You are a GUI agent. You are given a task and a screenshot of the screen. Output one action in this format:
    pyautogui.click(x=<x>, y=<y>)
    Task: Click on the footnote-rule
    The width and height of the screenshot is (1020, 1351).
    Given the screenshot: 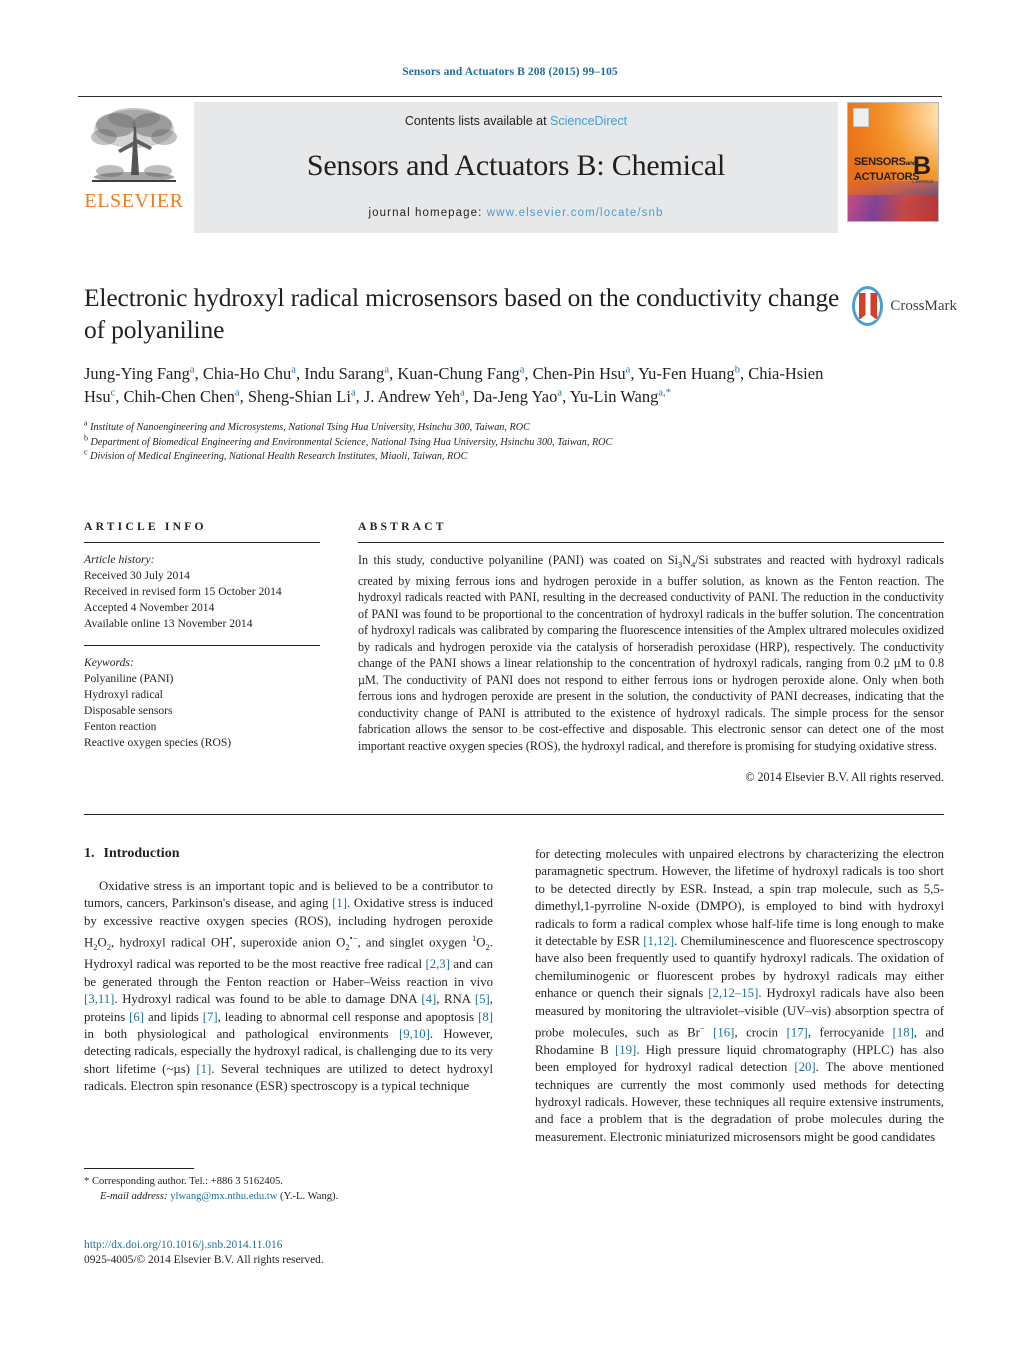 What is the action you would take?
    pyautogui.click(x=139, y=1168)
    